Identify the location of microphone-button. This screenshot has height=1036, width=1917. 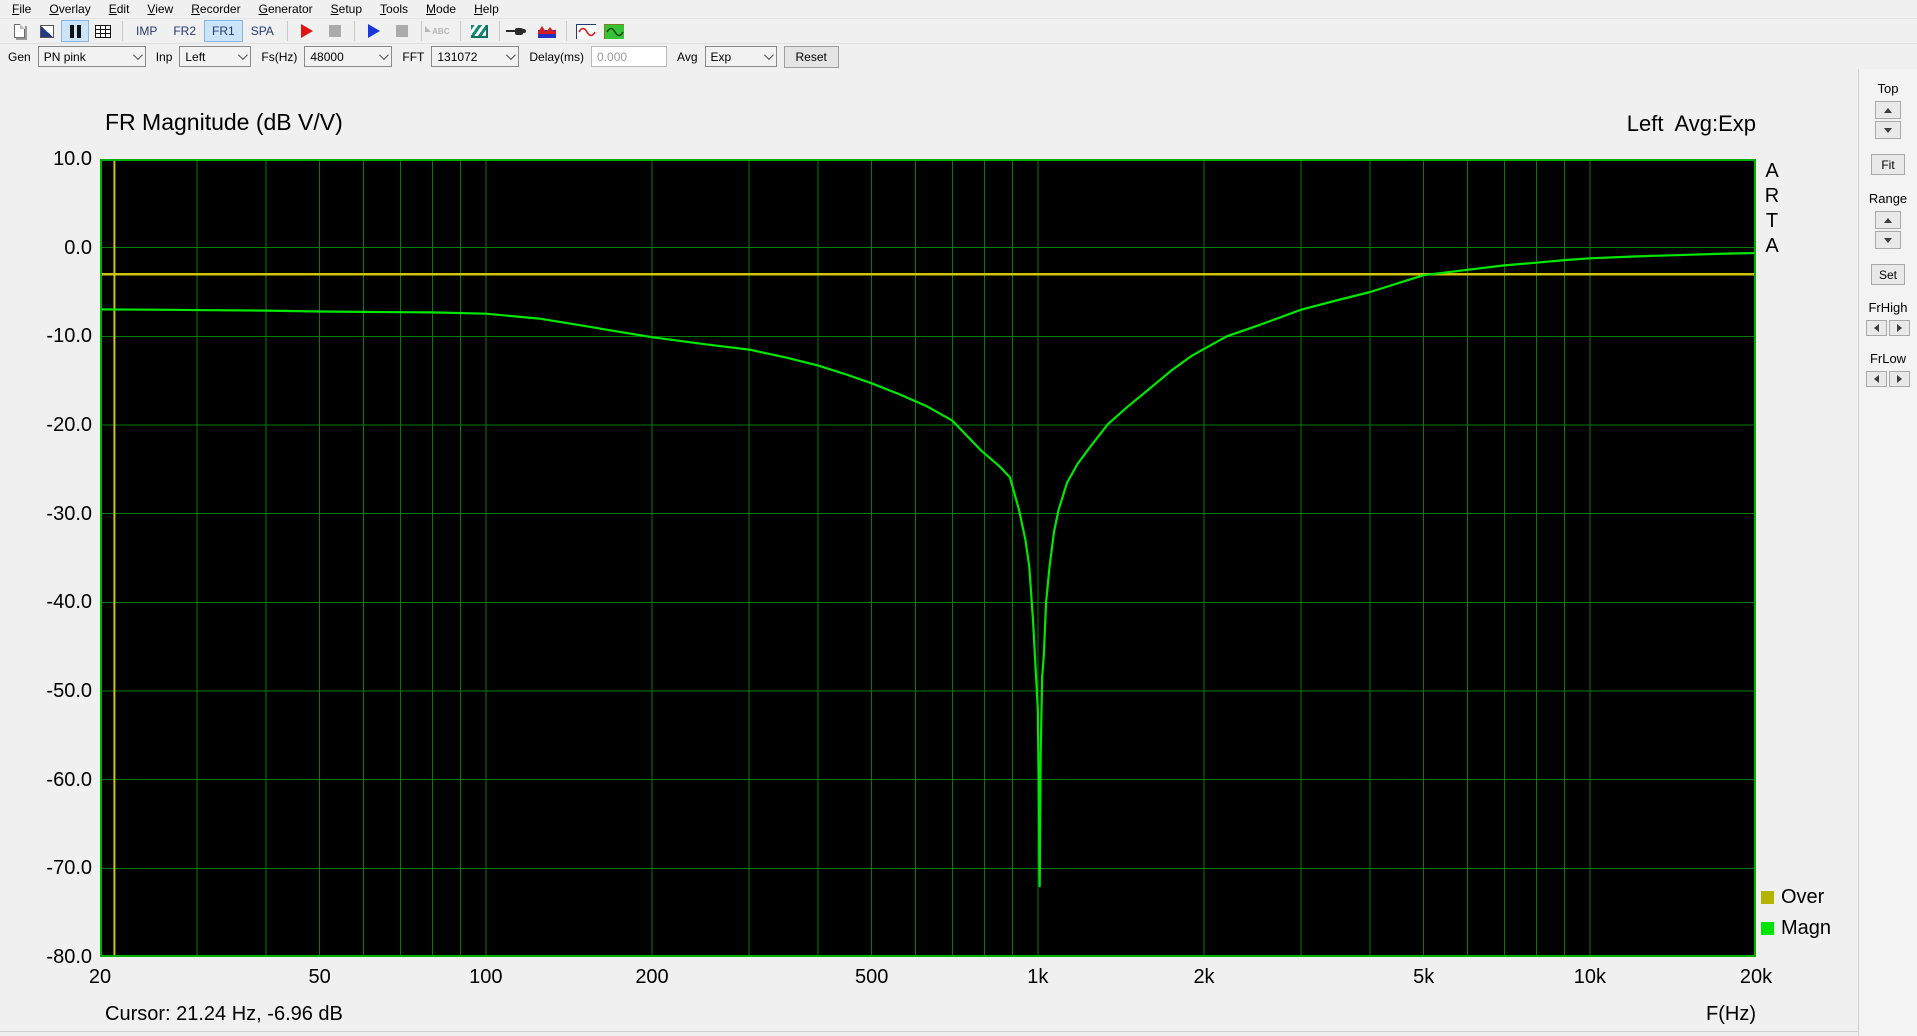
(519, 31).